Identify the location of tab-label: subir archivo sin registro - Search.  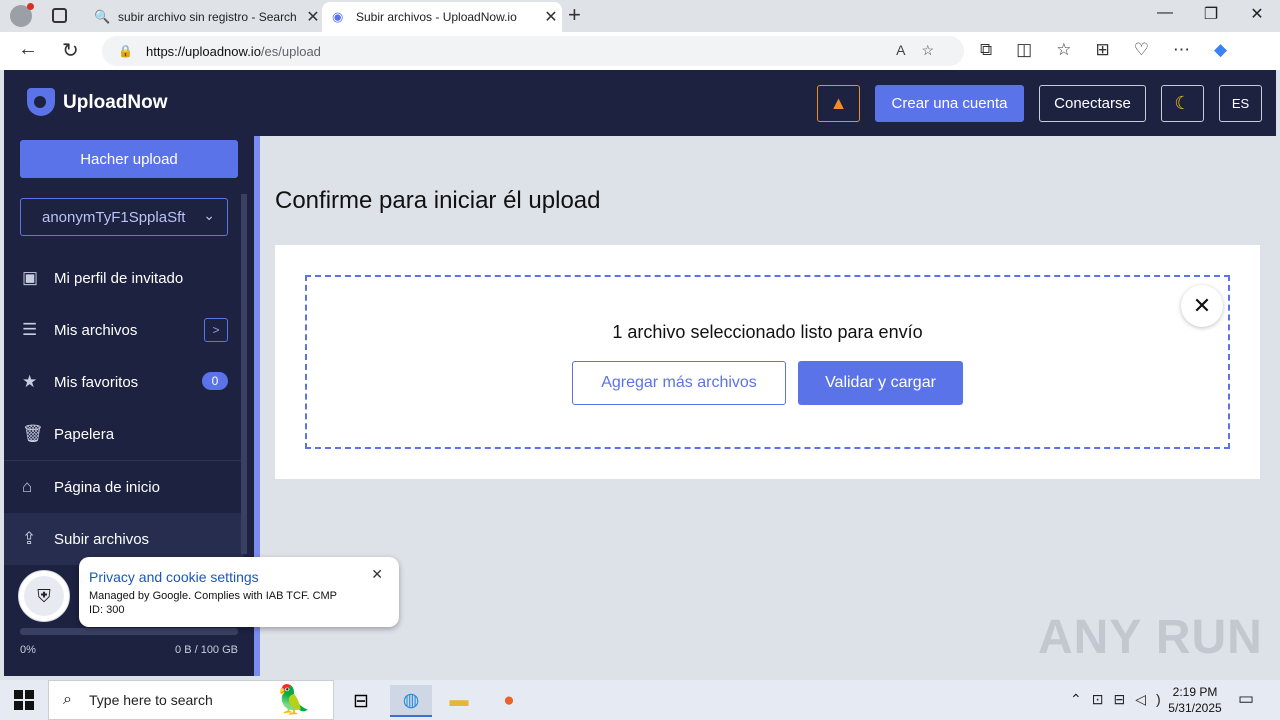
(207, 17).